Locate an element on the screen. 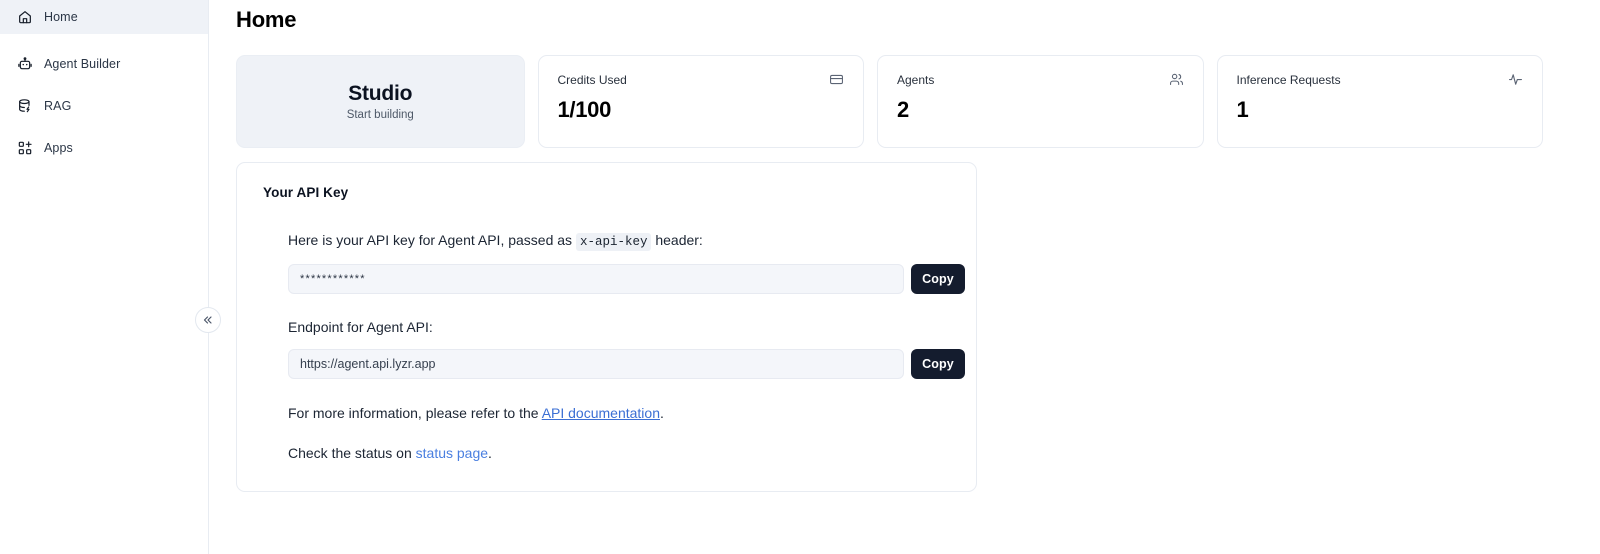 The width and height of the screenshot is (1600, 554). users-icon is located at coordinates (1176, 79).